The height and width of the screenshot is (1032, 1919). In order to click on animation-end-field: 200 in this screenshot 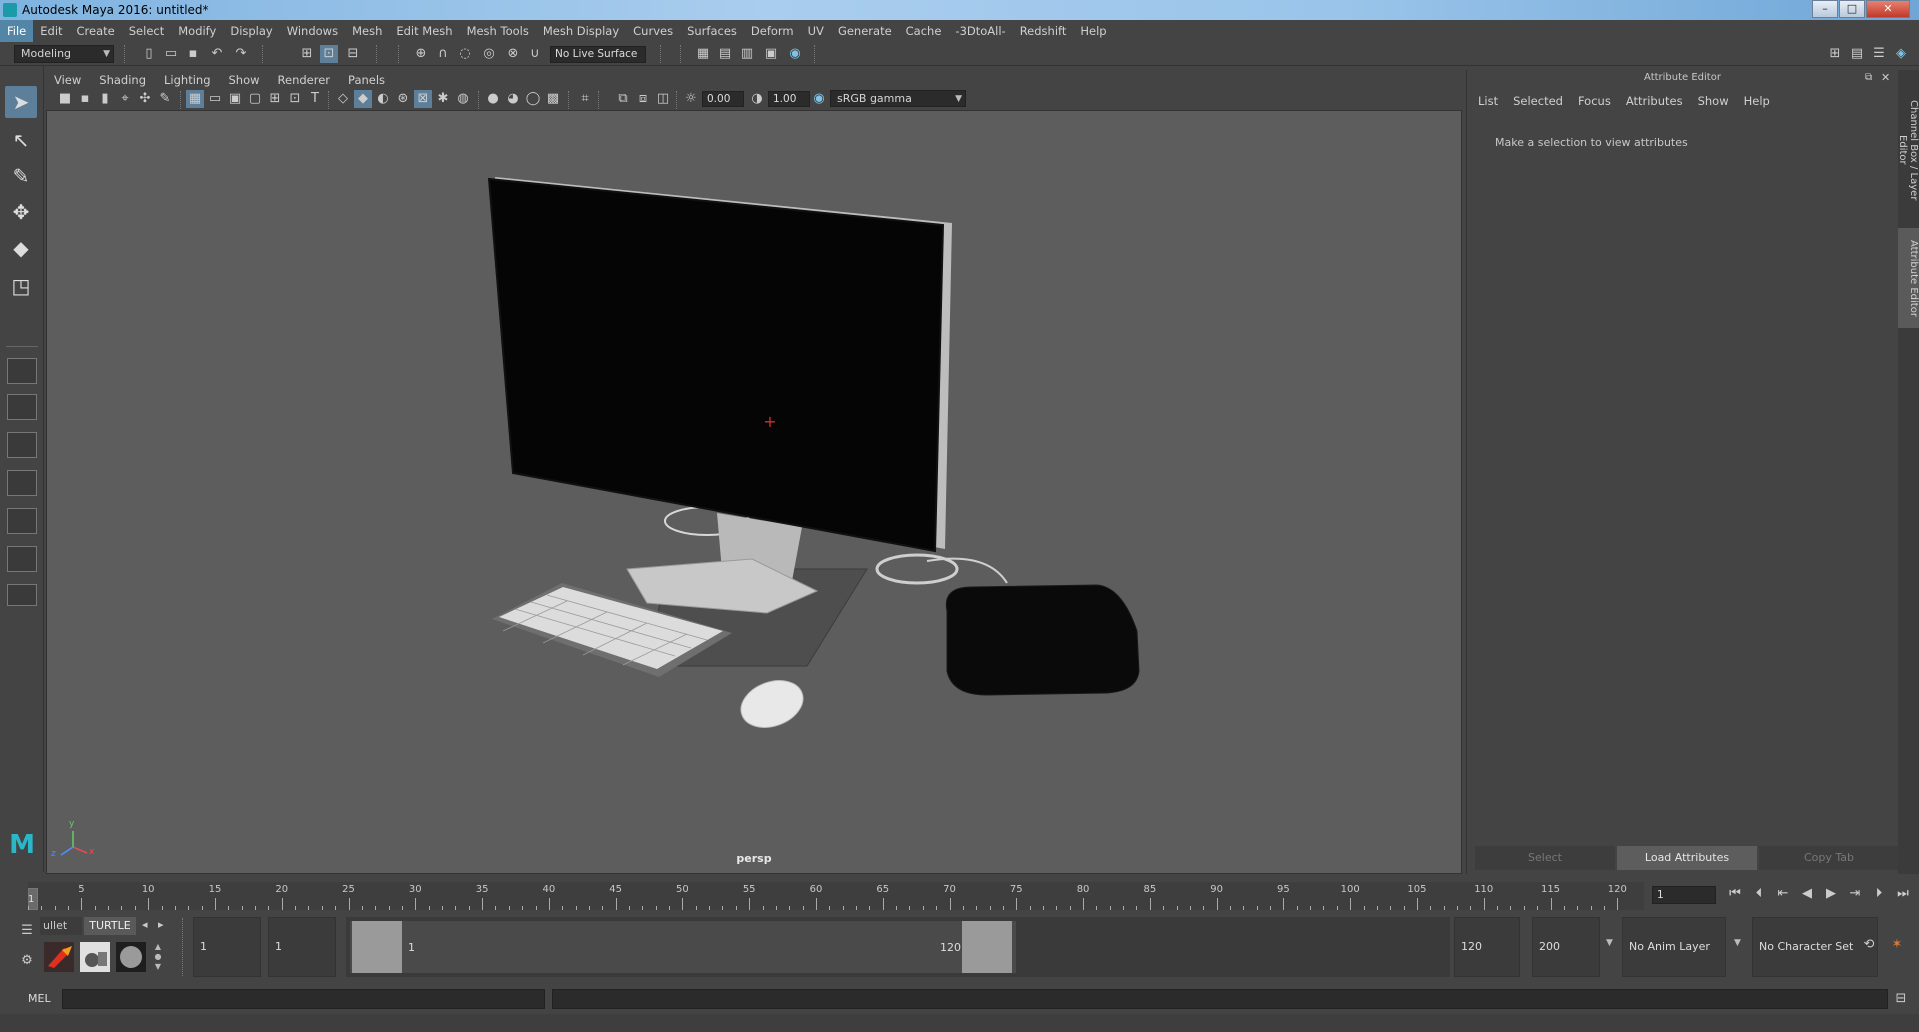, I will do `click(1566, 947)`.